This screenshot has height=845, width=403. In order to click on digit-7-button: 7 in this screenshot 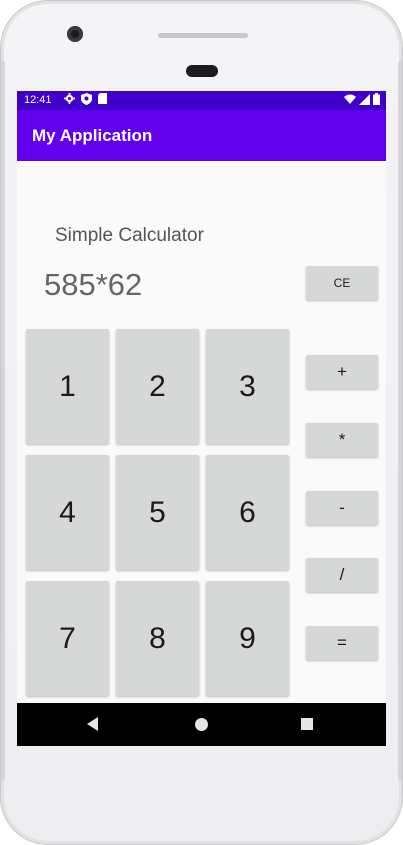, I will do `click(67, 638)`.